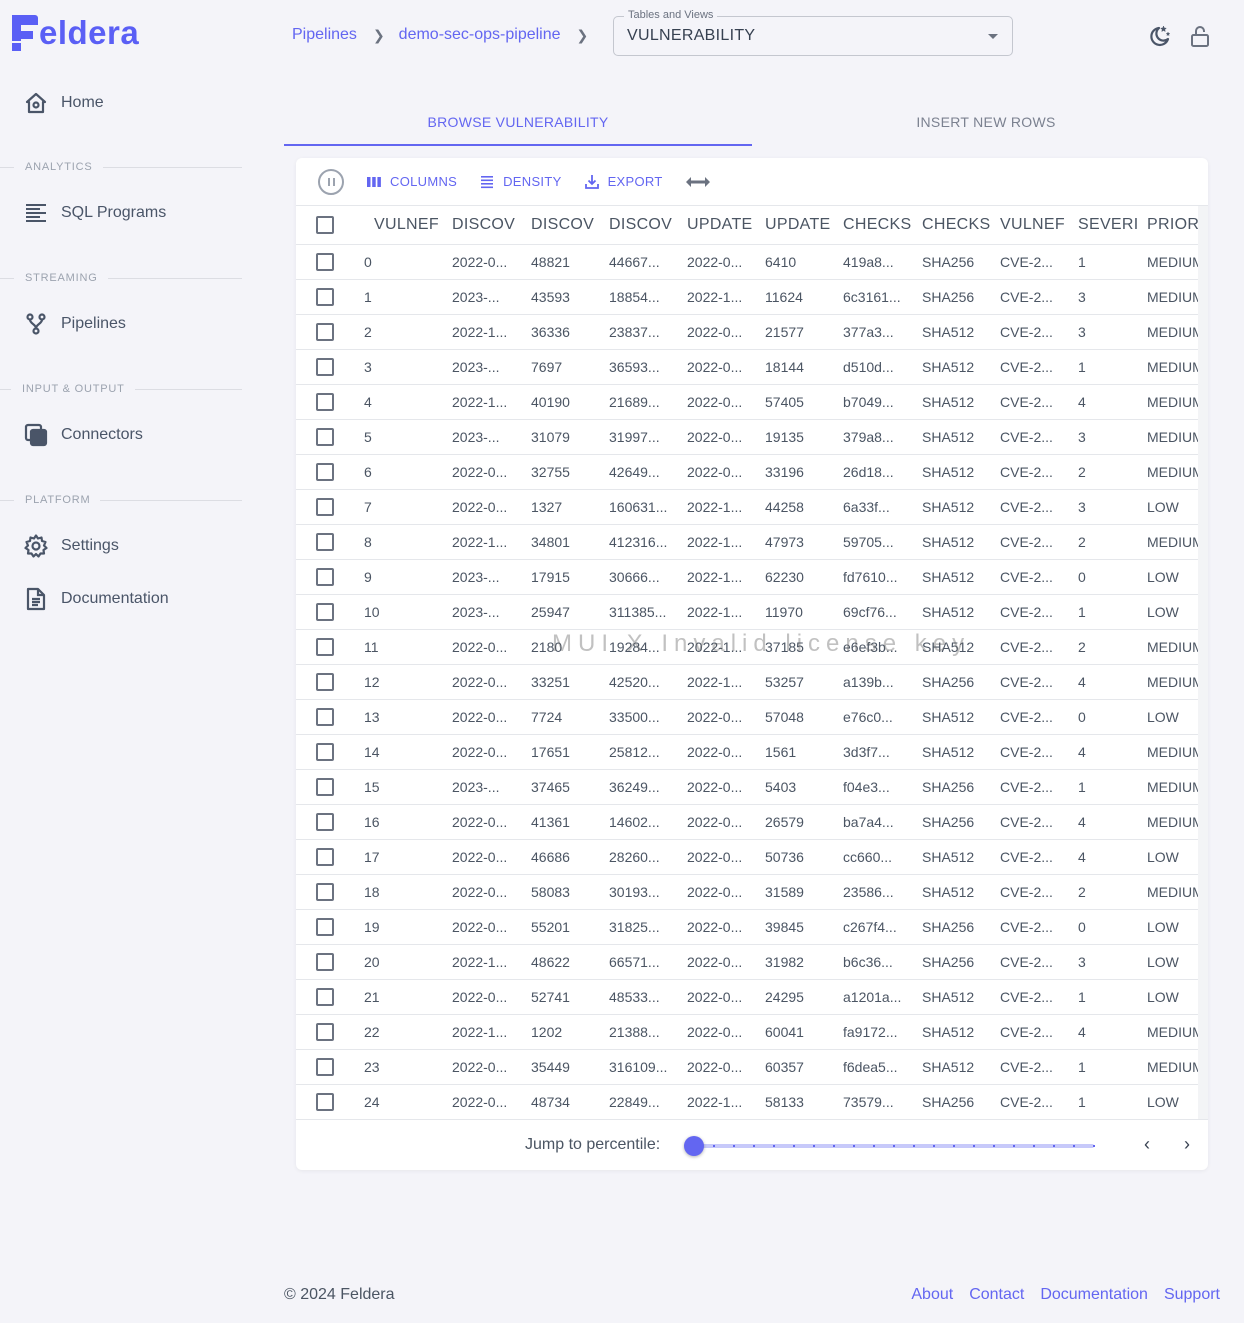  What do you see at coordinates (403, 542) in the screenshot?
I see `table-cell: 8` at bounding box center [403, 542].